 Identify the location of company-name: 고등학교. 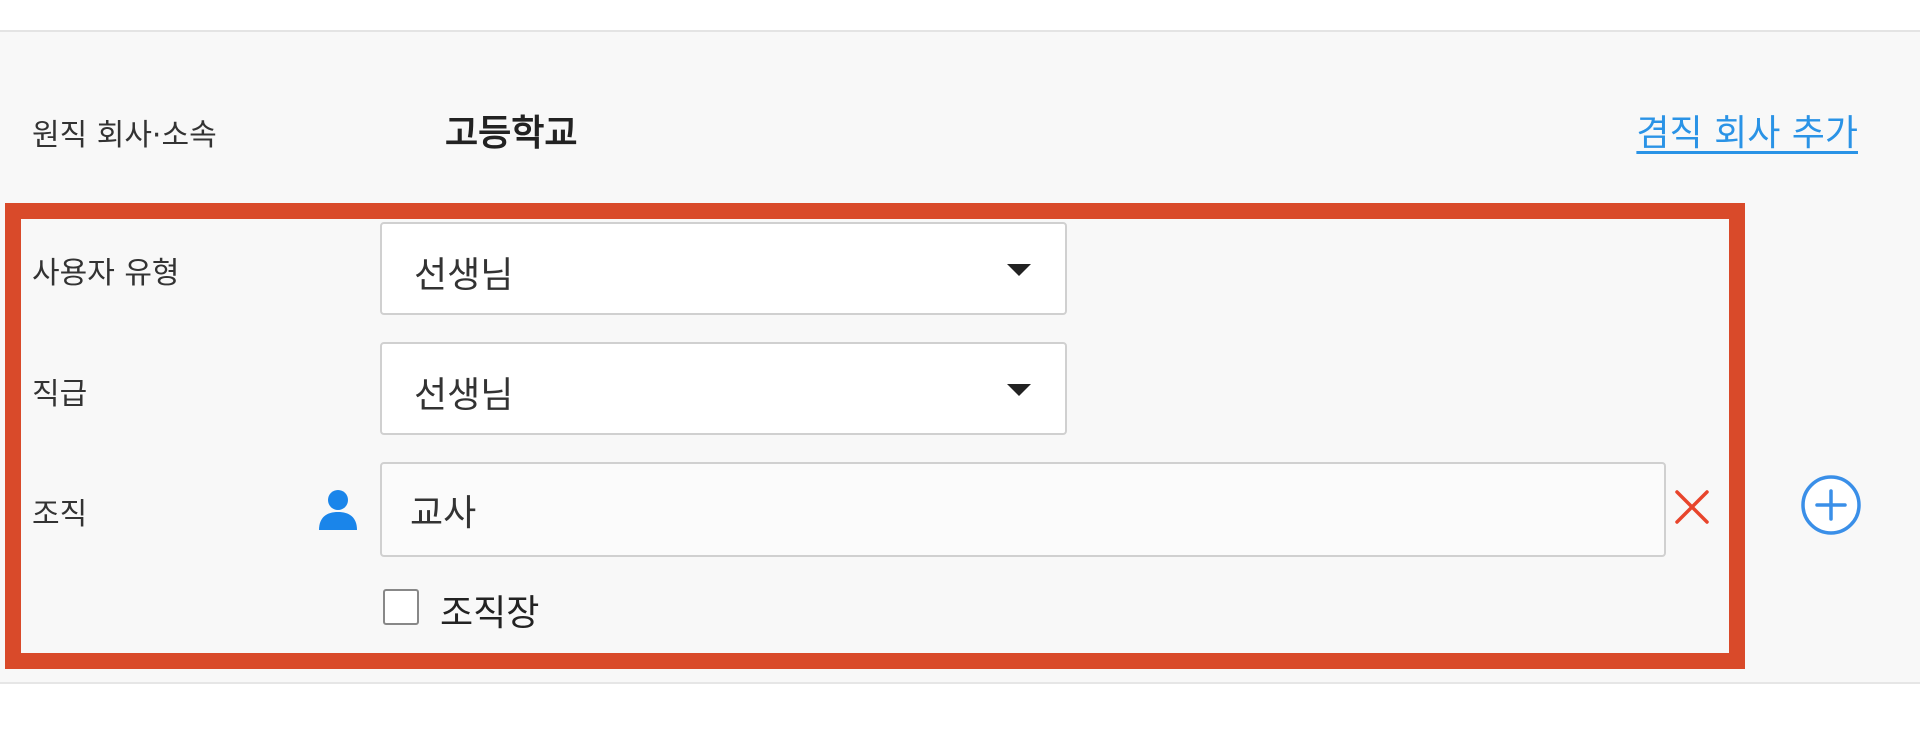
(511, 133).